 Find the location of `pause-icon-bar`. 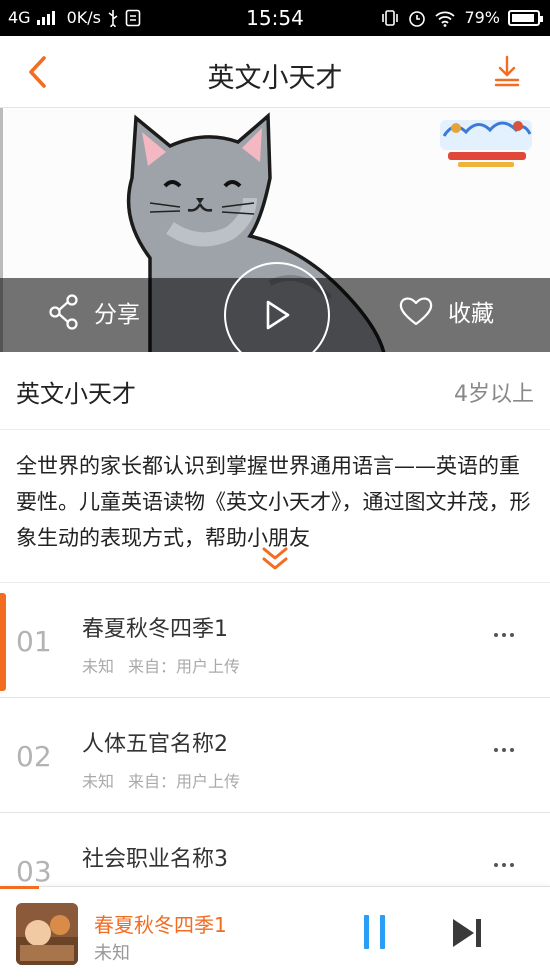

pause-icon-bar is located at coordinates (382, 932).